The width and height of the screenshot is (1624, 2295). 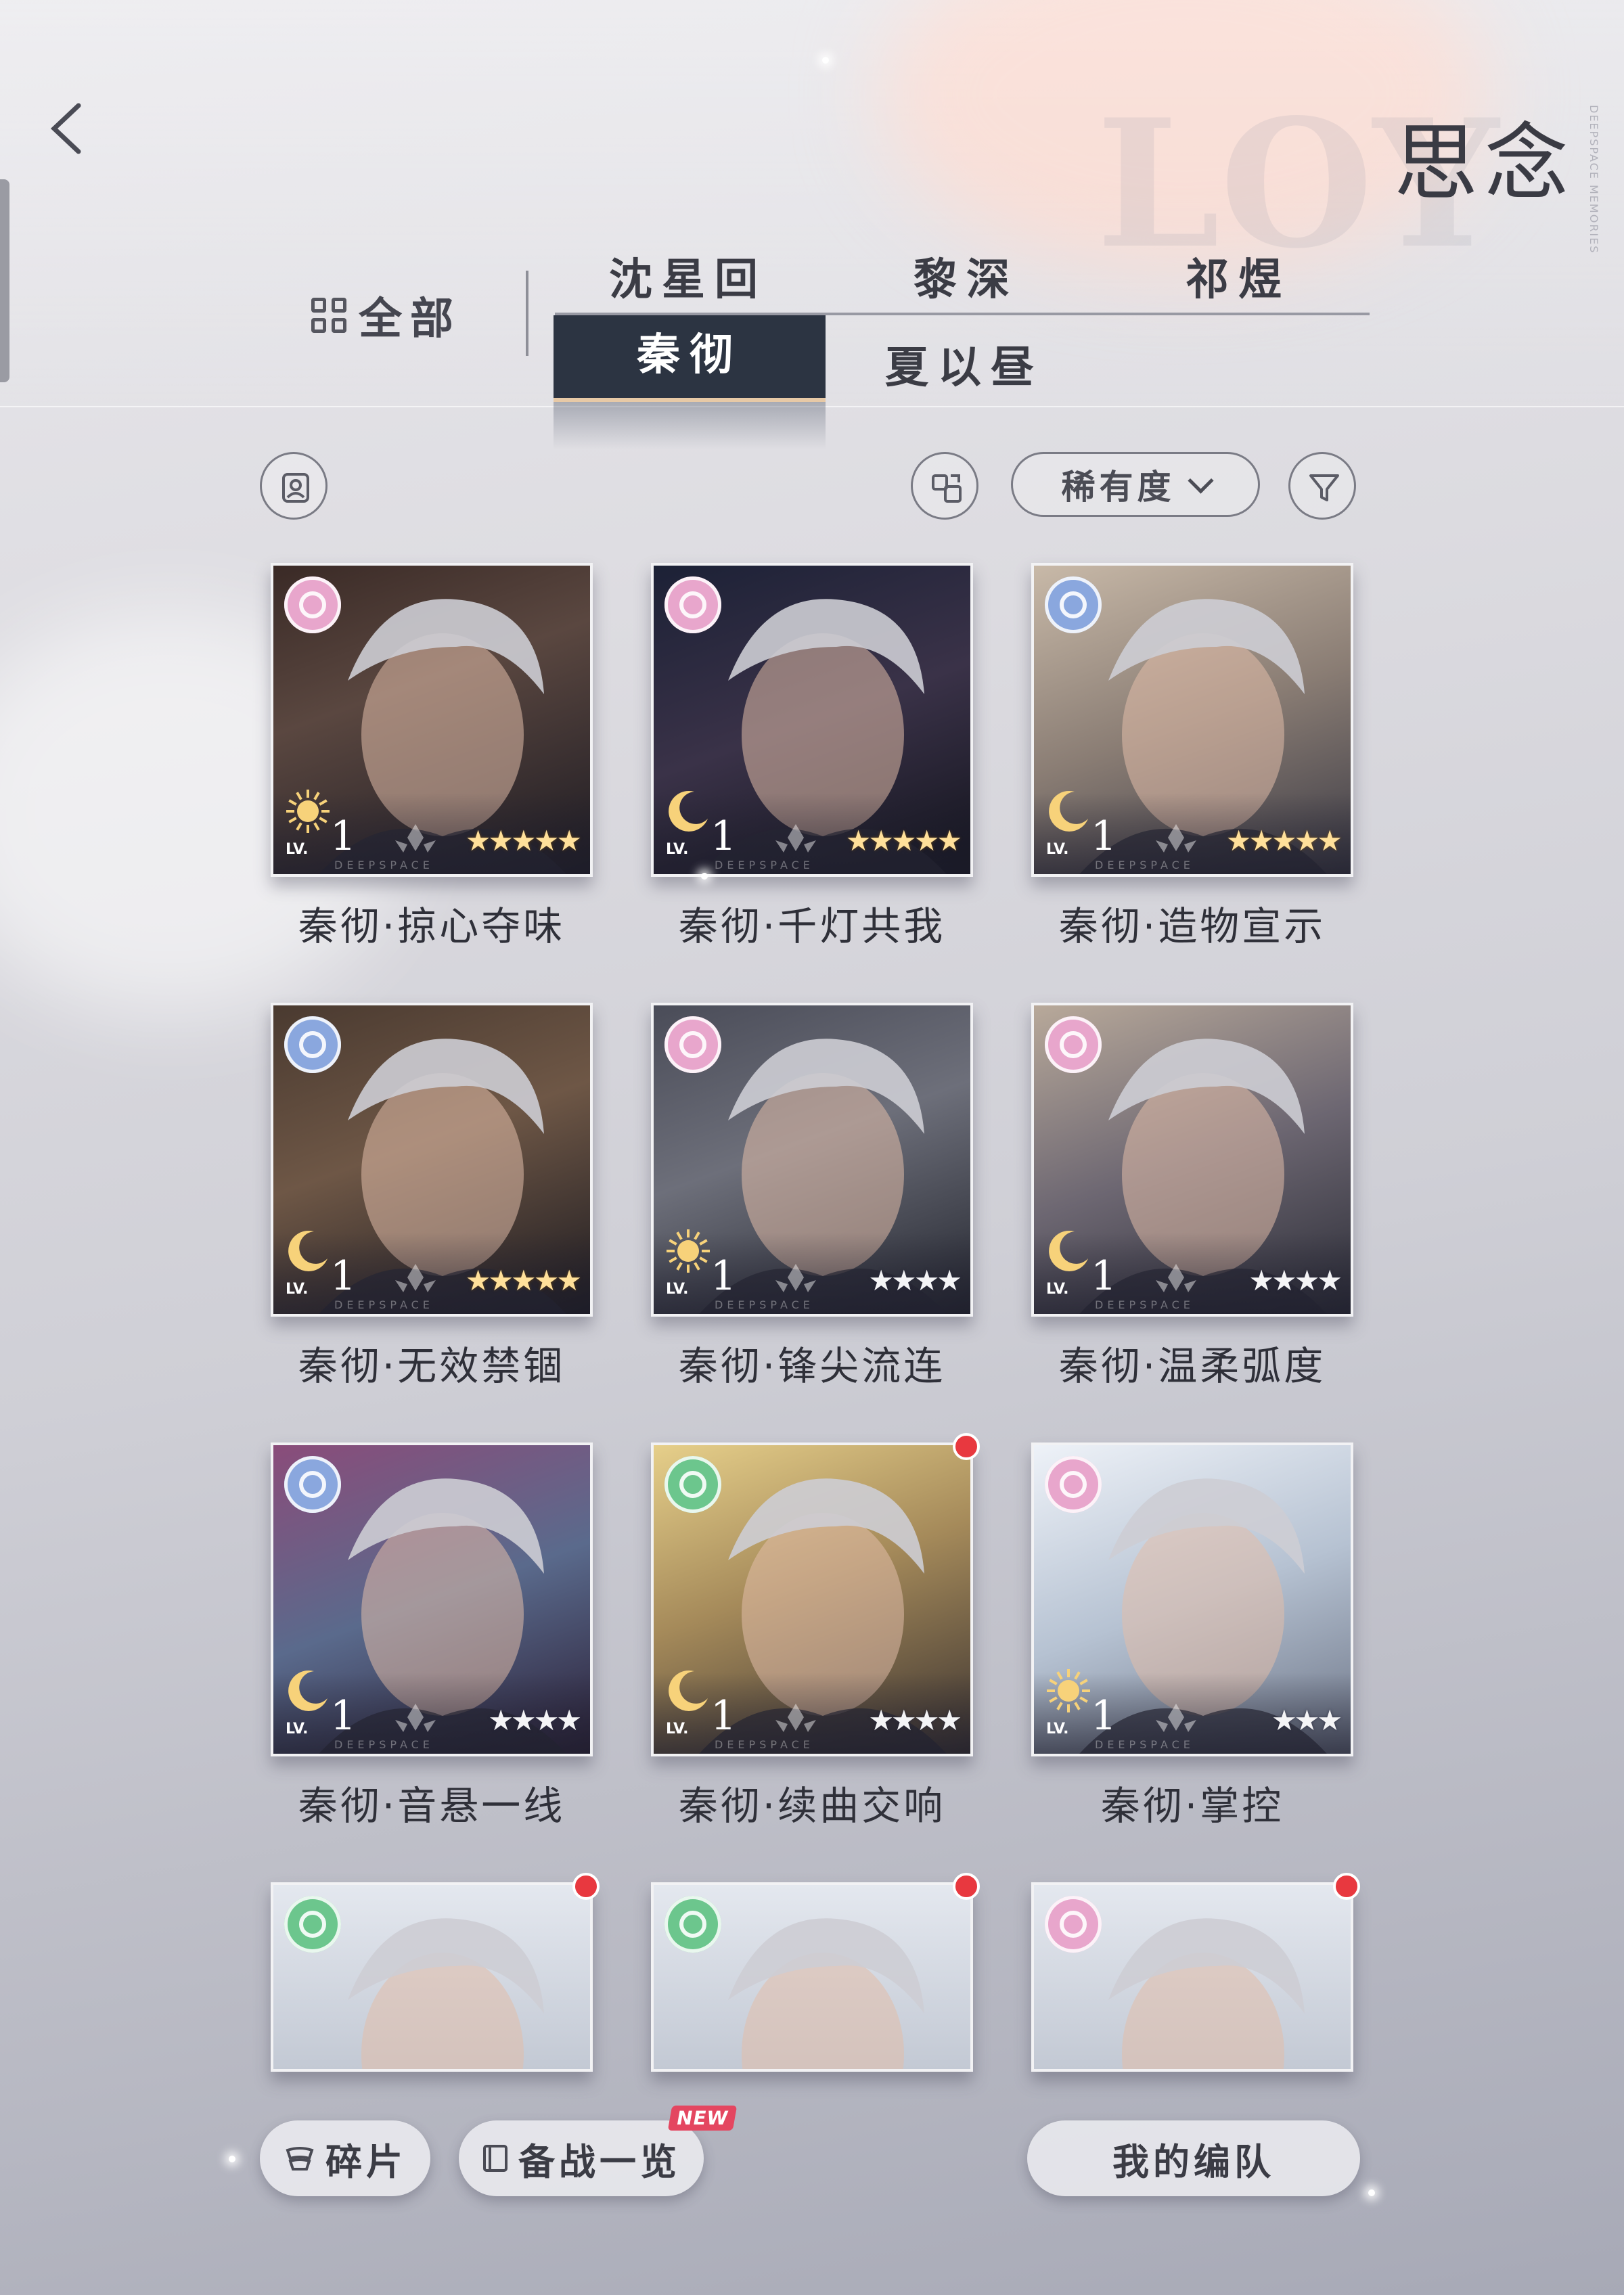 I want to click on sort-dropdown: 稀有度, so click(x=1135, y=484).